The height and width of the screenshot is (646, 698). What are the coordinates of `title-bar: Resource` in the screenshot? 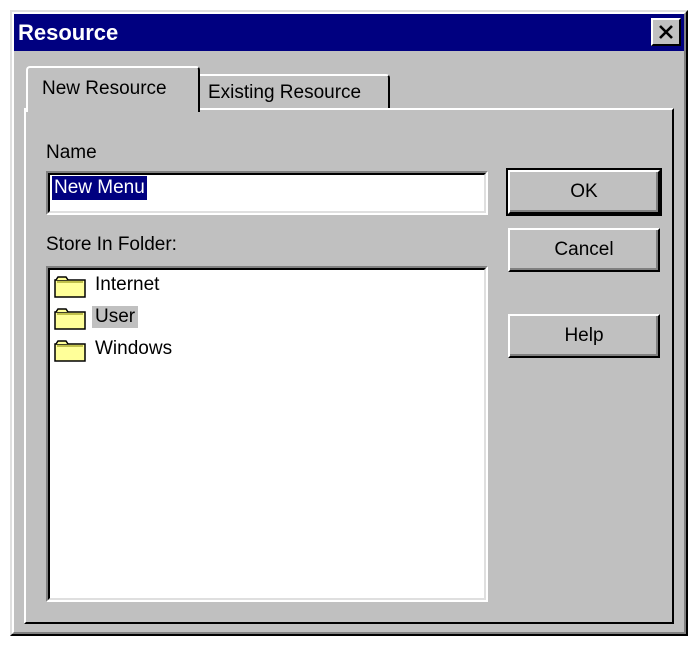 It's located at (349, 32).